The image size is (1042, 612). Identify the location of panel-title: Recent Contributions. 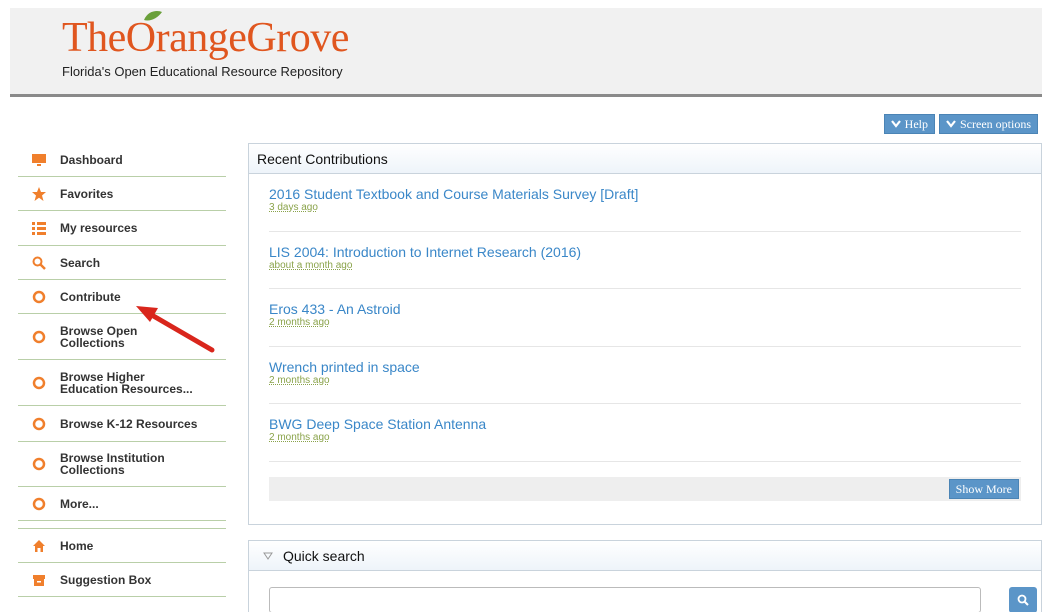
(645, 159).